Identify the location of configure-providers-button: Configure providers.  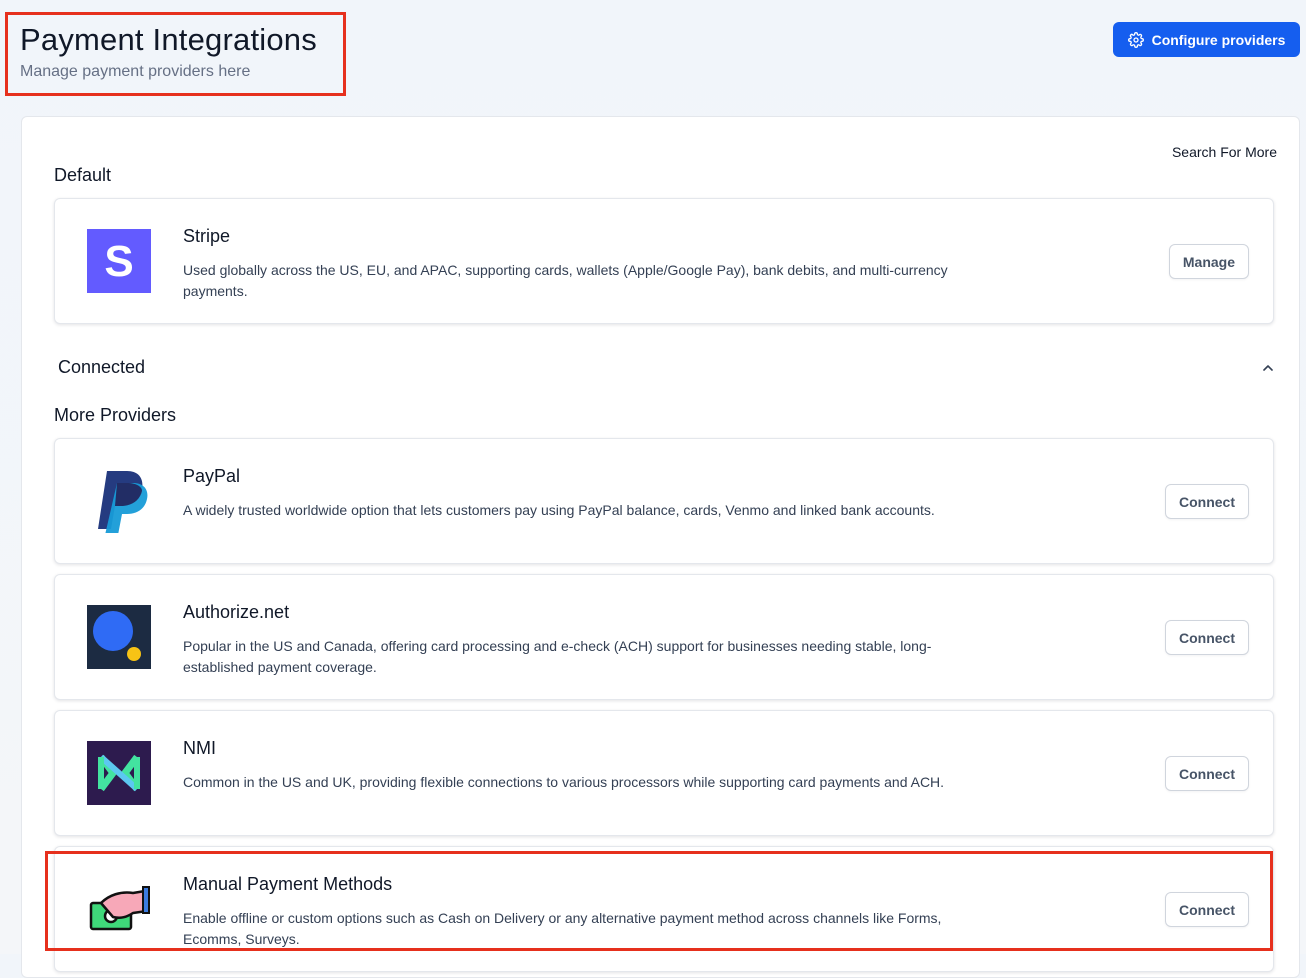
(1206, 39).